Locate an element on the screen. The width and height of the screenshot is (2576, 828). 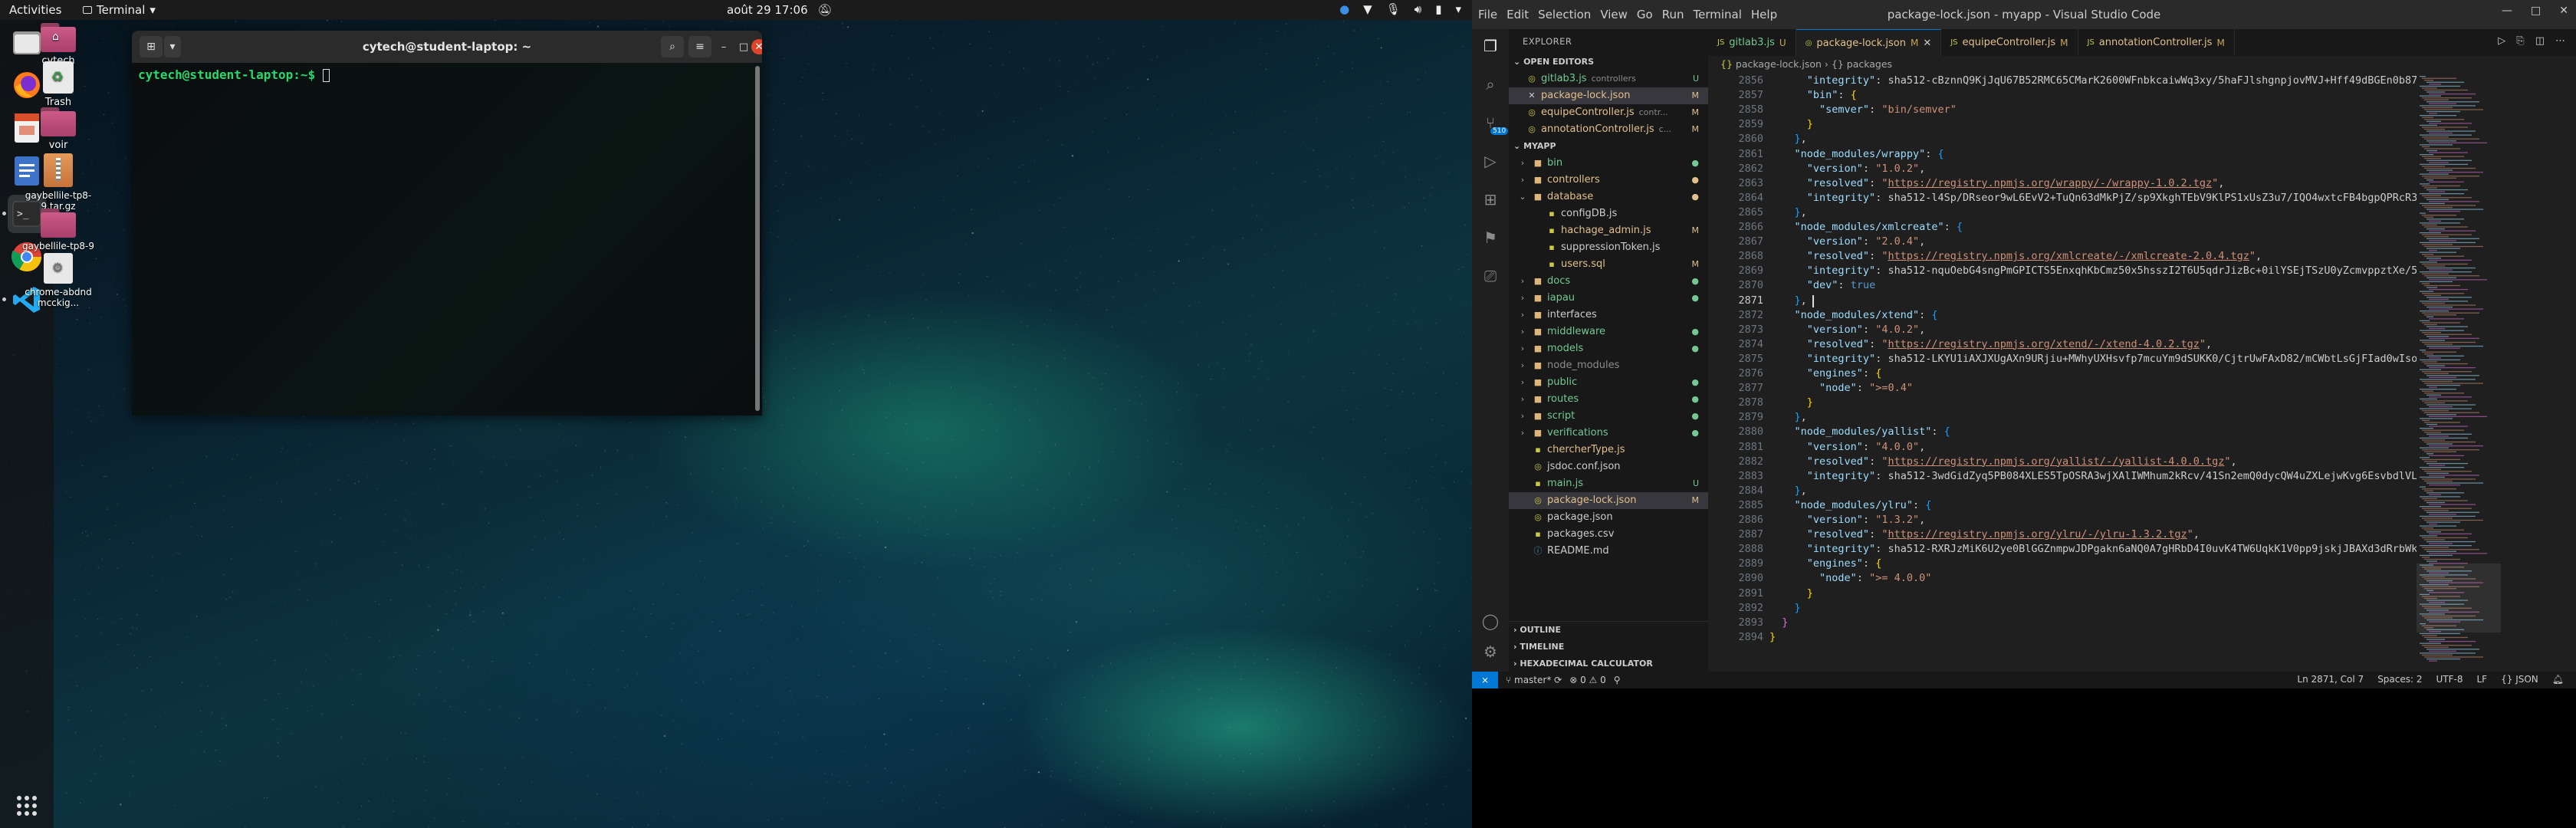
notifications-bell-icon: 🔔︎ is located at coordinates (2558, 680).